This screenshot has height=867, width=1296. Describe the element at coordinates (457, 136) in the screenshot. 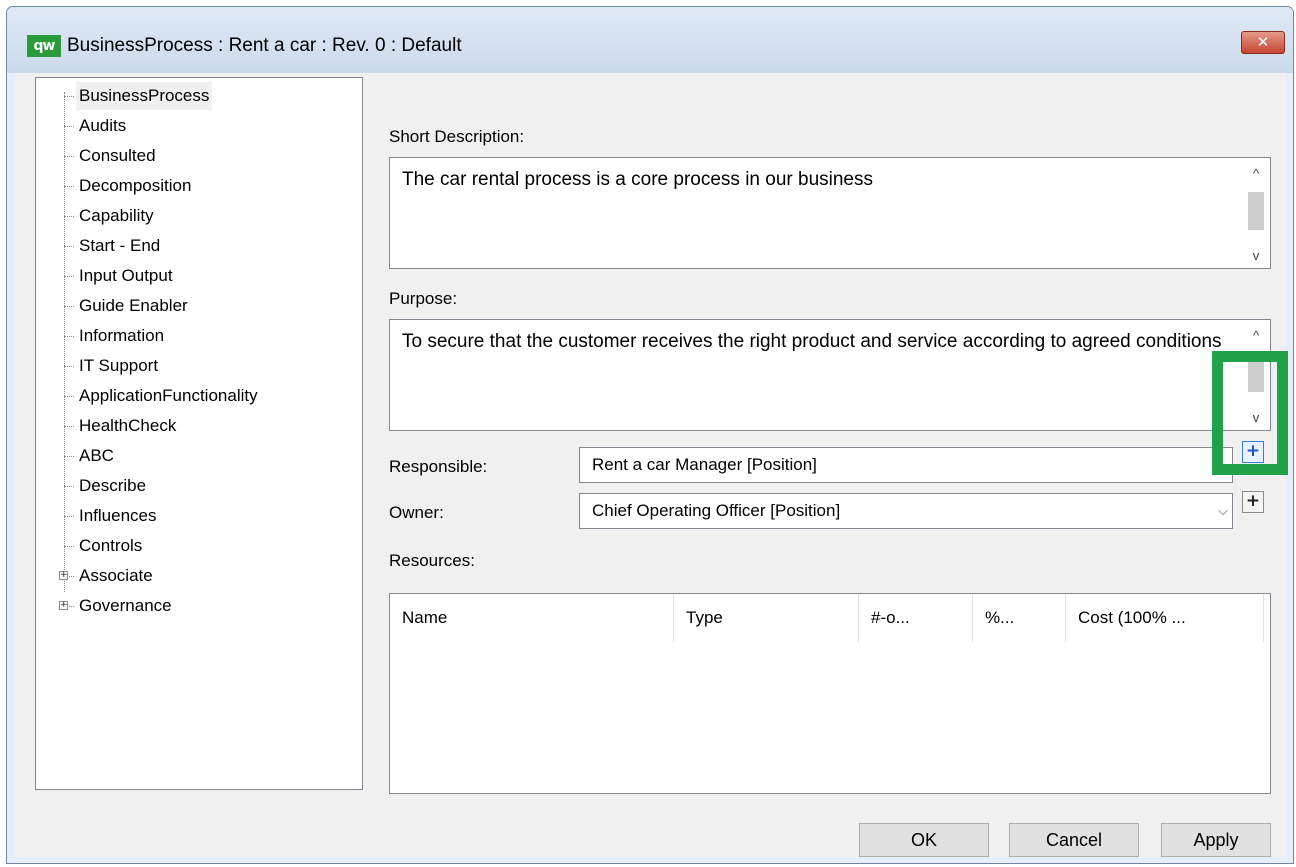

I see `short-description-label: Short Description:` at that location.